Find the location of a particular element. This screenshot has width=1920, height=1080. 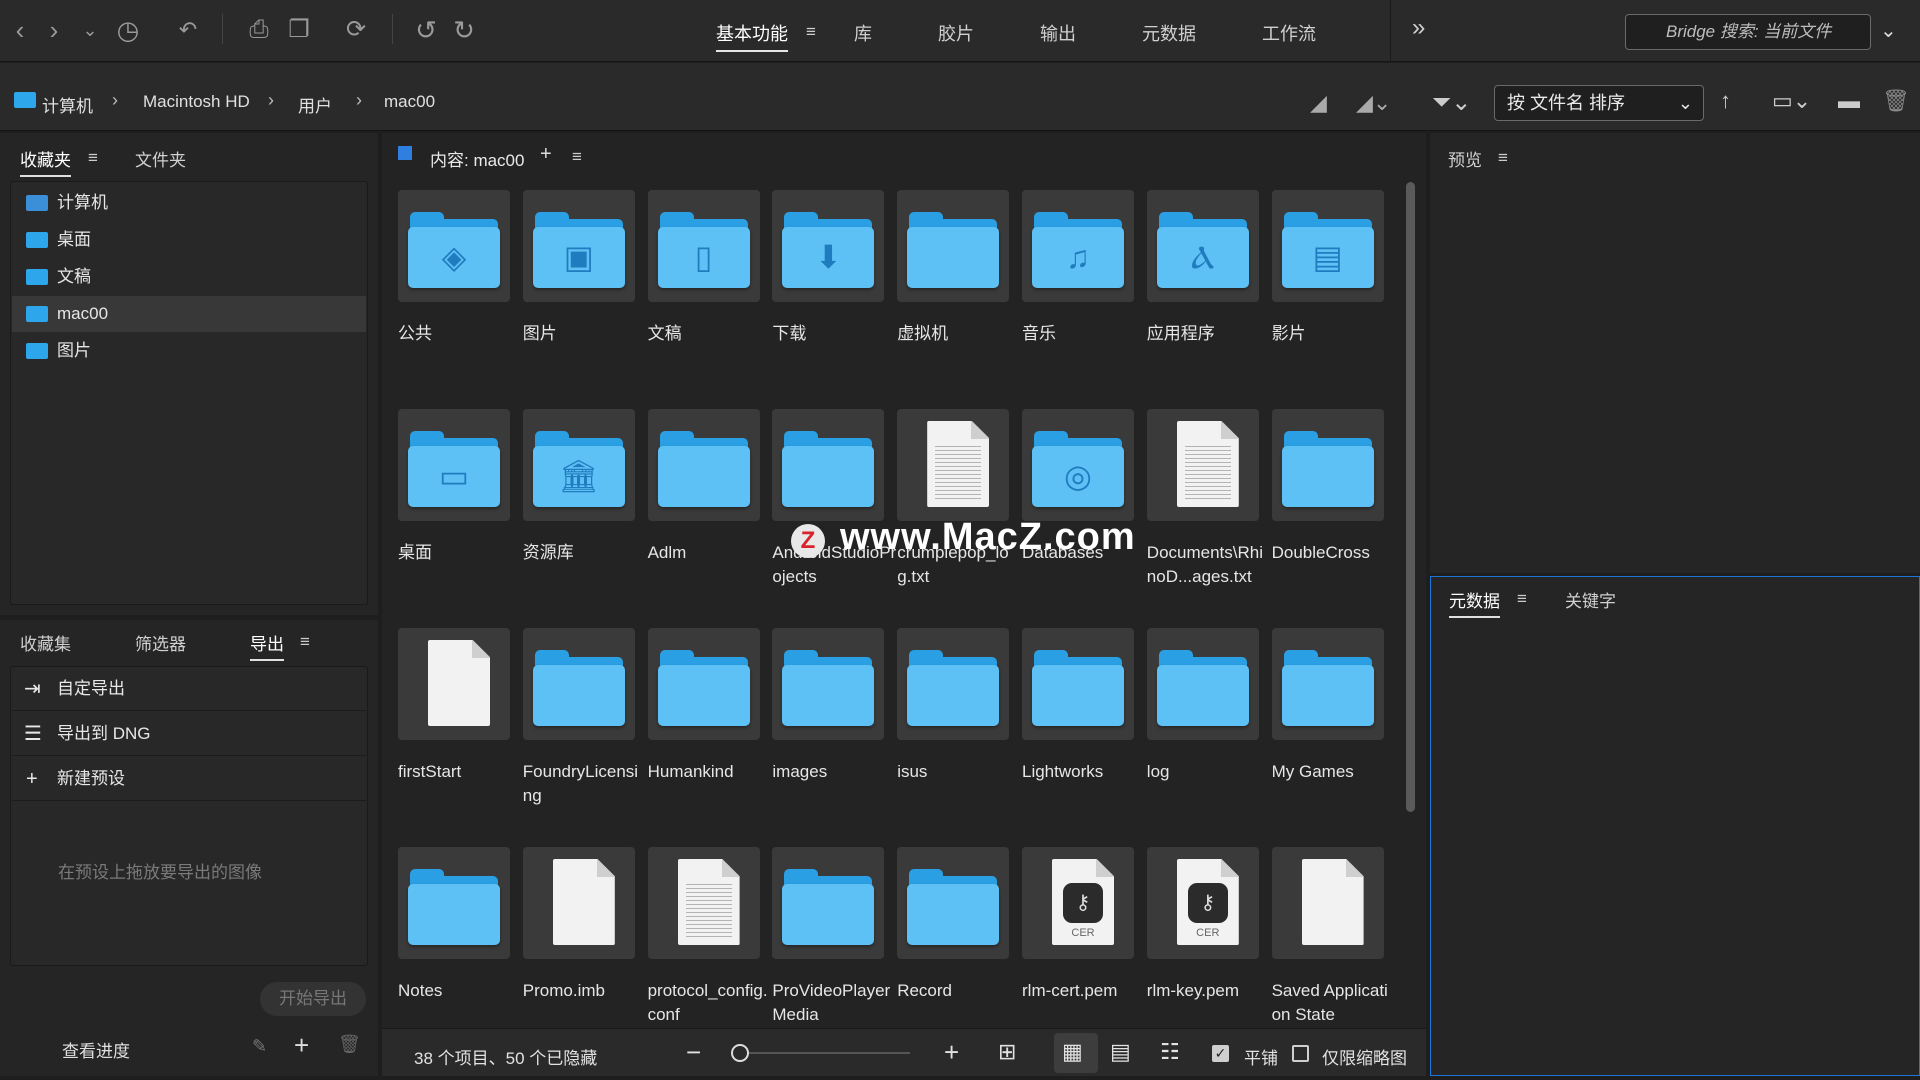

item-thumbnail: ▯ is located at coordinates (703, 246).